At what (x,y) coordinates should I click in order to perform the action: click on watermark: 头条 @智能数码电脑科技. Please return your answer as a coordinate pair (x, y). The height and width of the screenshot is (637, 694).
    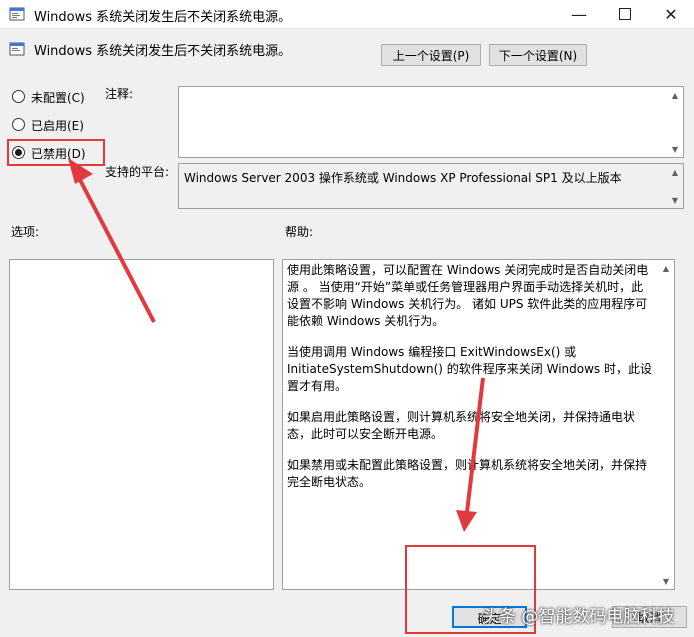
    Looking at the image, I should click on (578, 617).